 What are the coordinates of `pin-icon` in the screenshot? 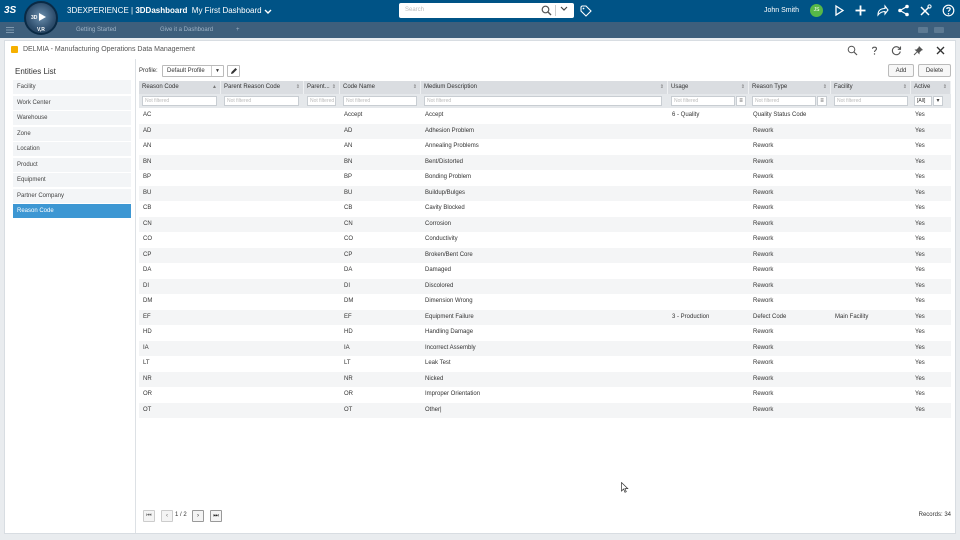 It's located at (918, 50).